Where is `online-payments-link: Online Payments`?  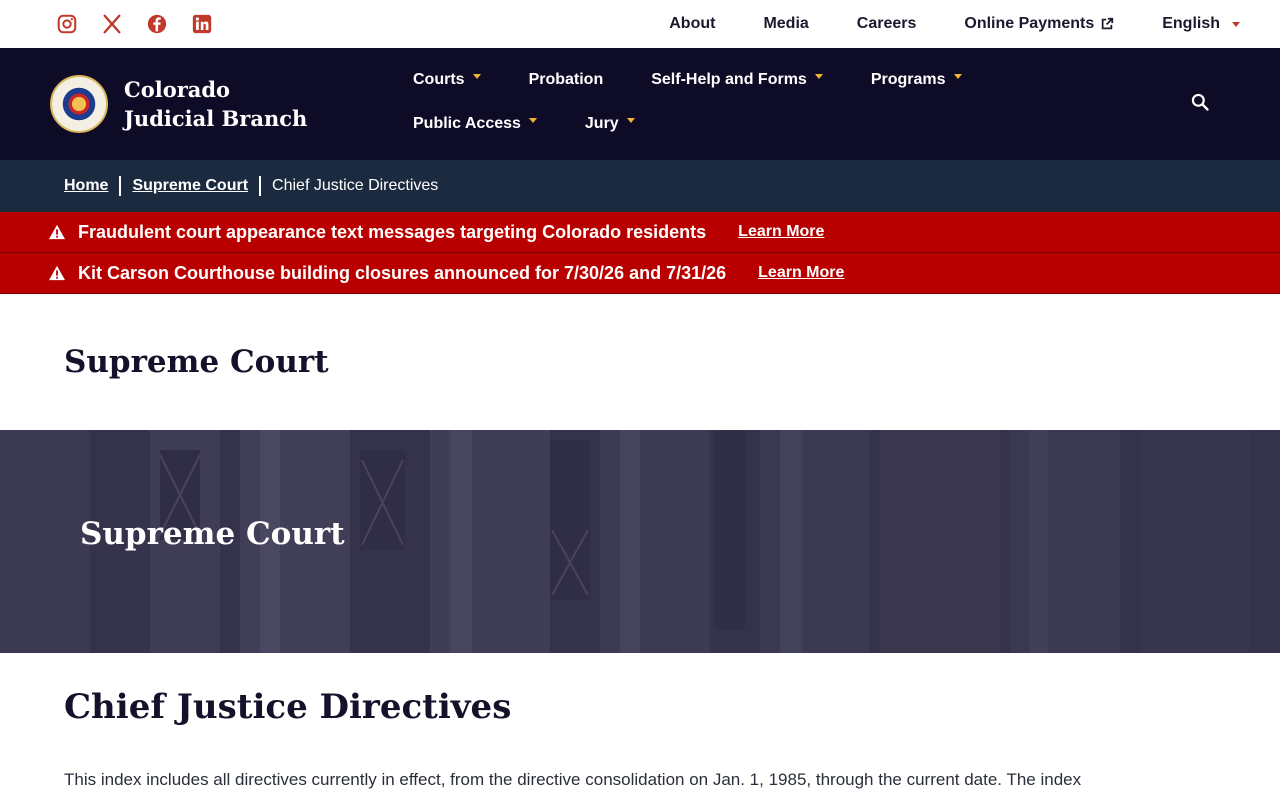 online-payments-link: Online Payments is located at coordinates (1039, 24).